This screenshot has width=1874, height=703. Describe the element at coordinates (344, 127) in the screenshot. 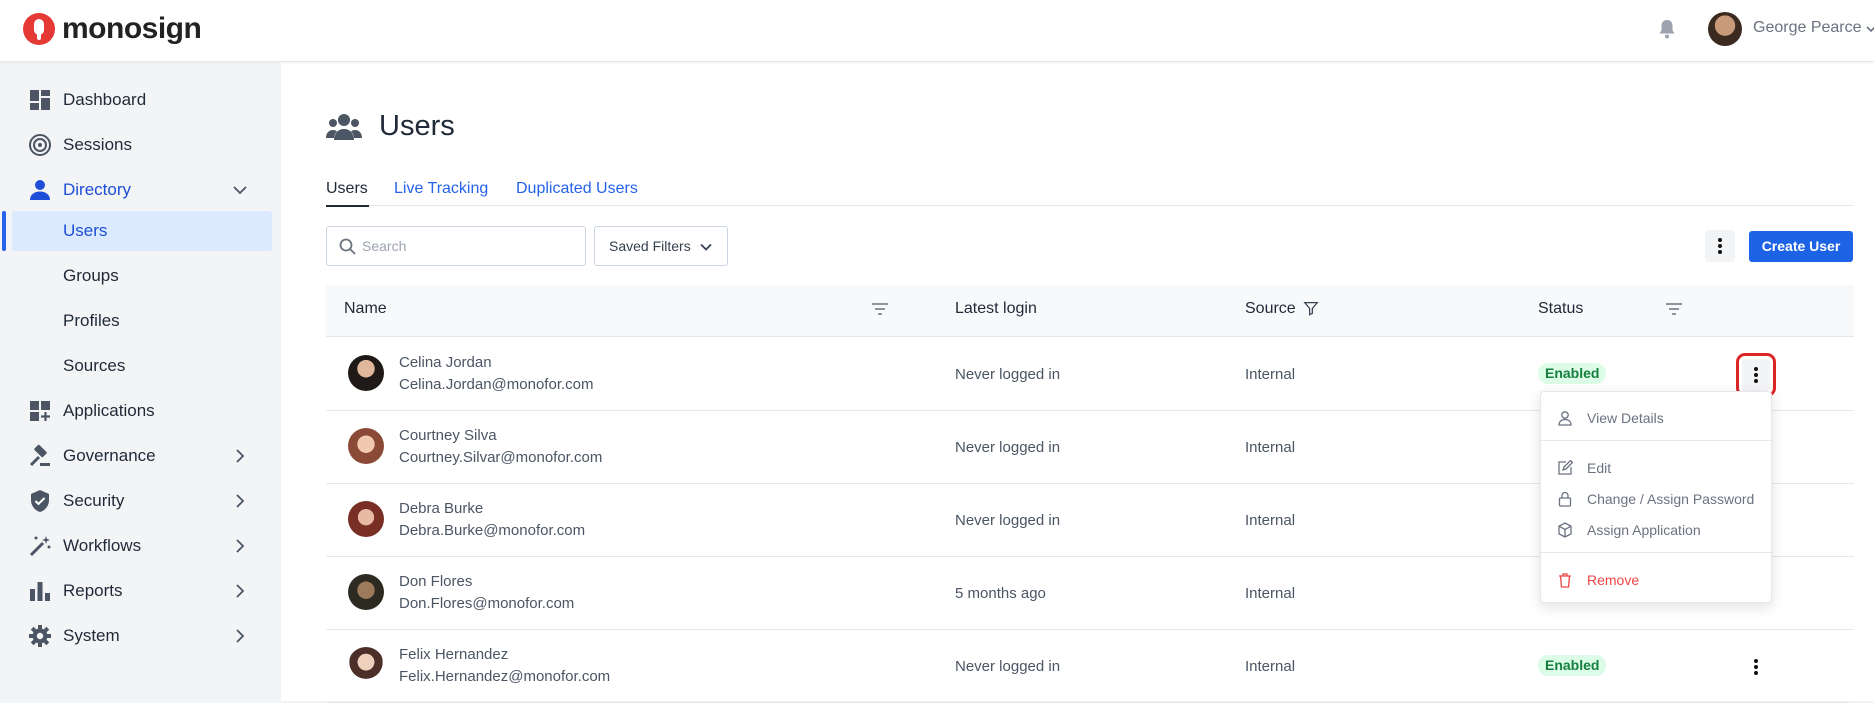

I see `users-group-icon` at that location.